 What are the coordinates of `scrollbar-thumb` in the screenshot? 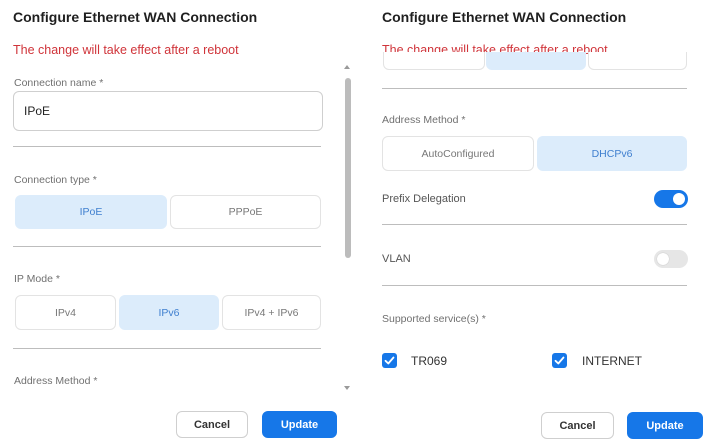 It's located at (348, 168).